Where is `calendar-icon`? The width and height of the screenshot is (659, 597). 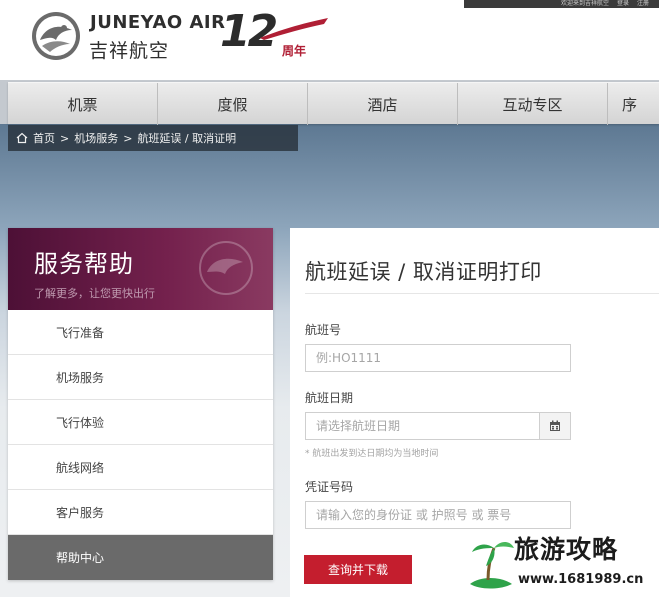
calendar-icon is located at coordinates (555, 425).